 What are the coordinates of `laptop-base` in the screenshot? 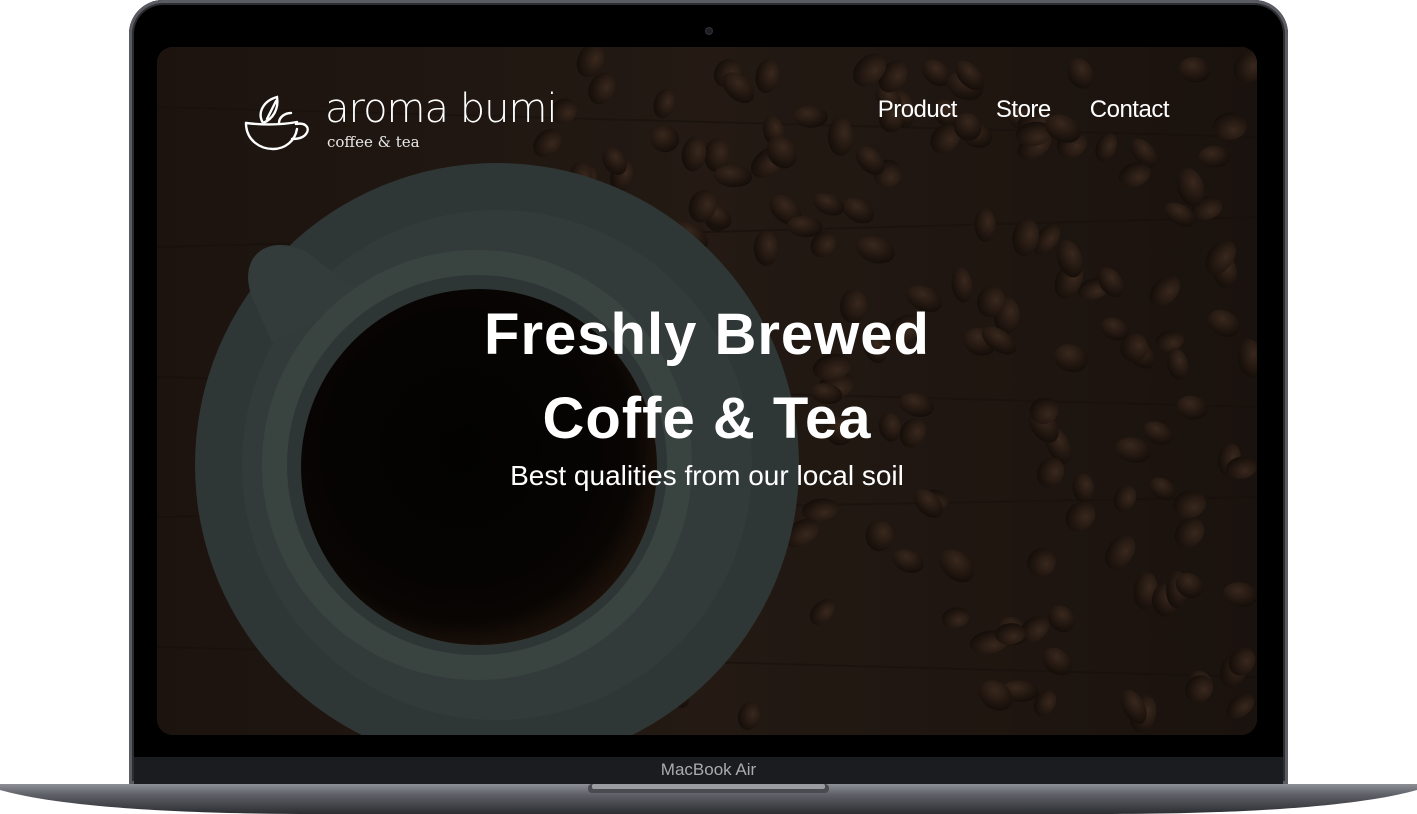 It's located at (708, 799).